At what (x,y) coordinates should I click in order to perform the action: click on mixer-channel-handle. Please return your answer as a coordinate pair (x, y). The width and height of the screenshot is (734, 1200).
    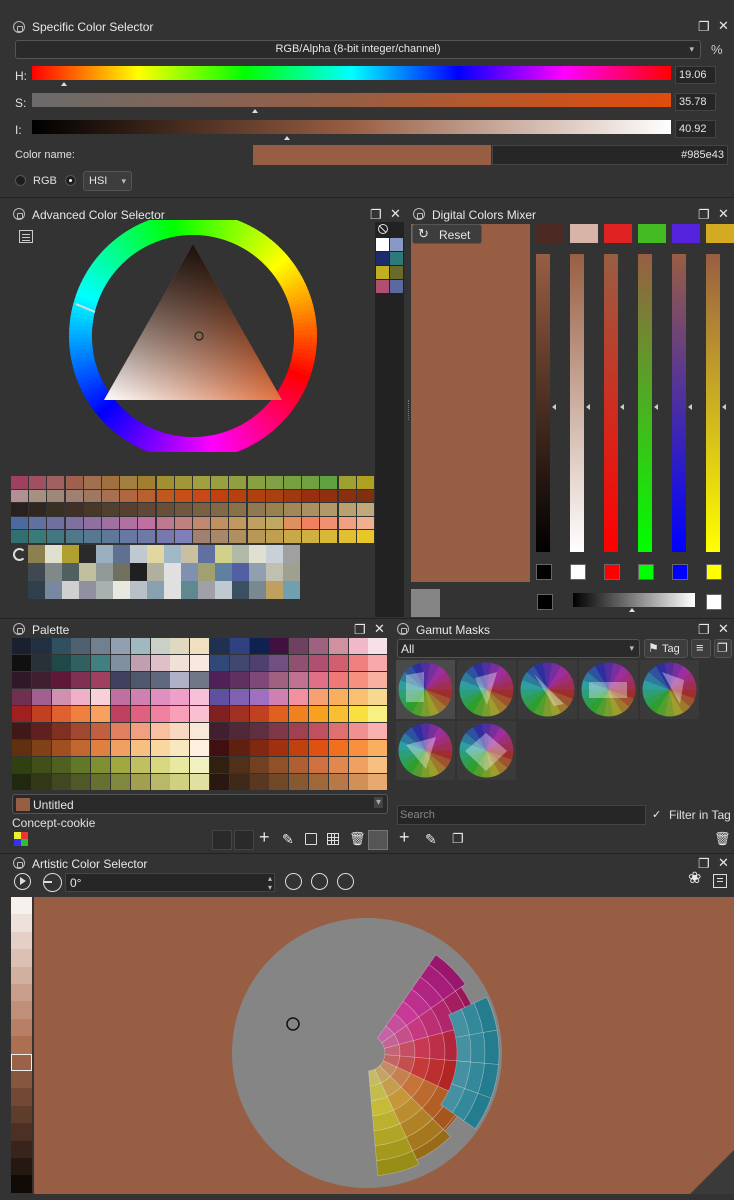
    Looking at the image, I should click on (656, 407).